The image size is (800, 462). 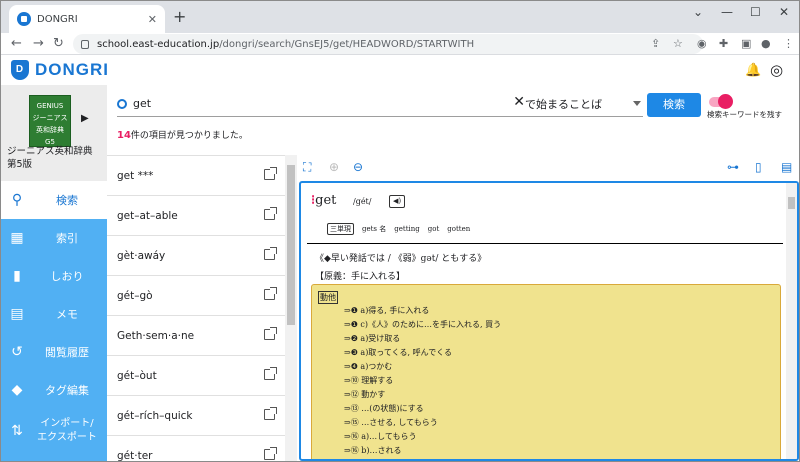 What do you see at coordinates (753, 70) in the screenshot?
I see `bell-icon: 🔔` at bounding box center [753, 70].